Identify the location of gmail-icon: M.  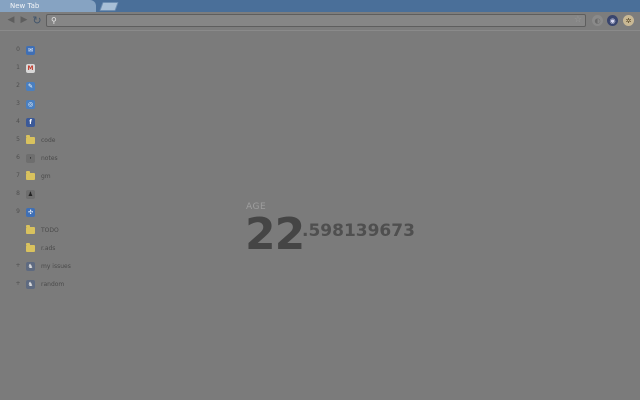
(30, 68).